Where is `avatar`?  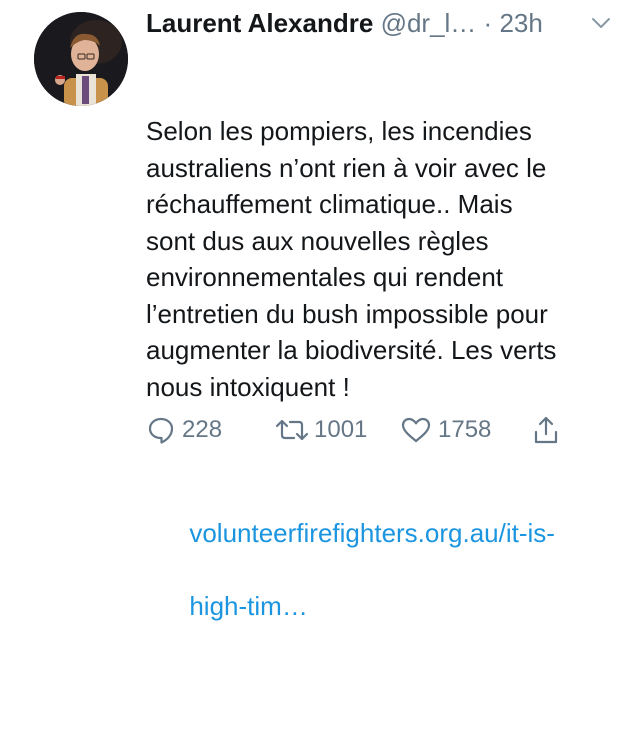
avatar is located at coordinates (81, 59).